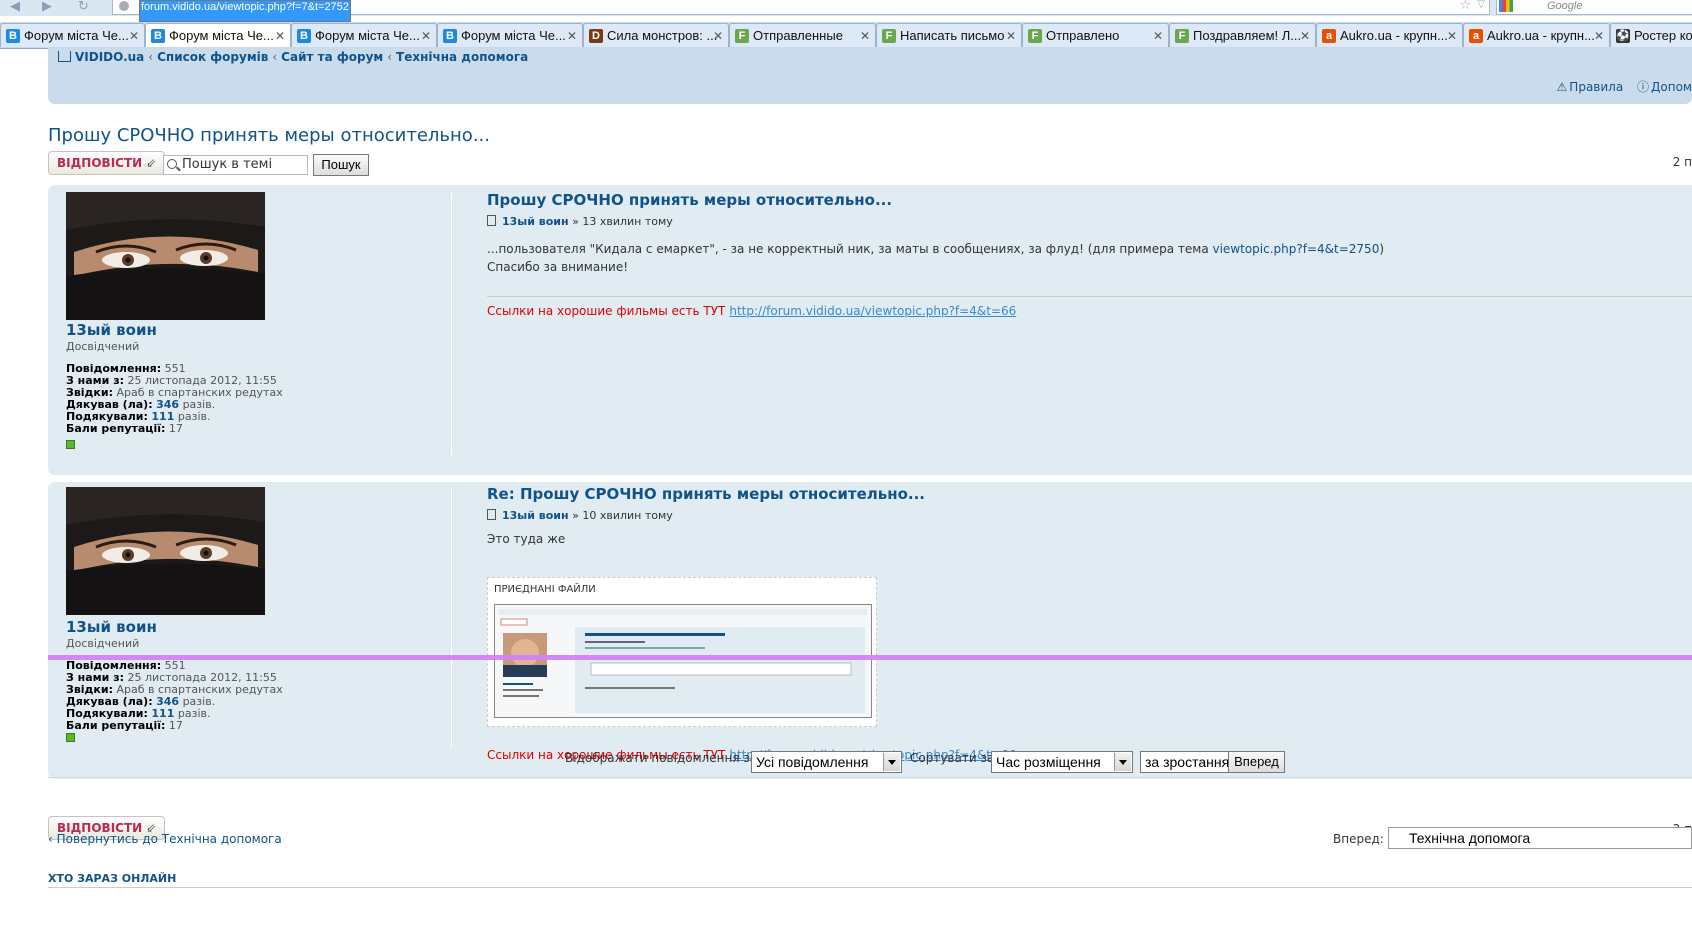  I want to click on topic-search-placeholder: Пошук в темі, so click(227, 164).